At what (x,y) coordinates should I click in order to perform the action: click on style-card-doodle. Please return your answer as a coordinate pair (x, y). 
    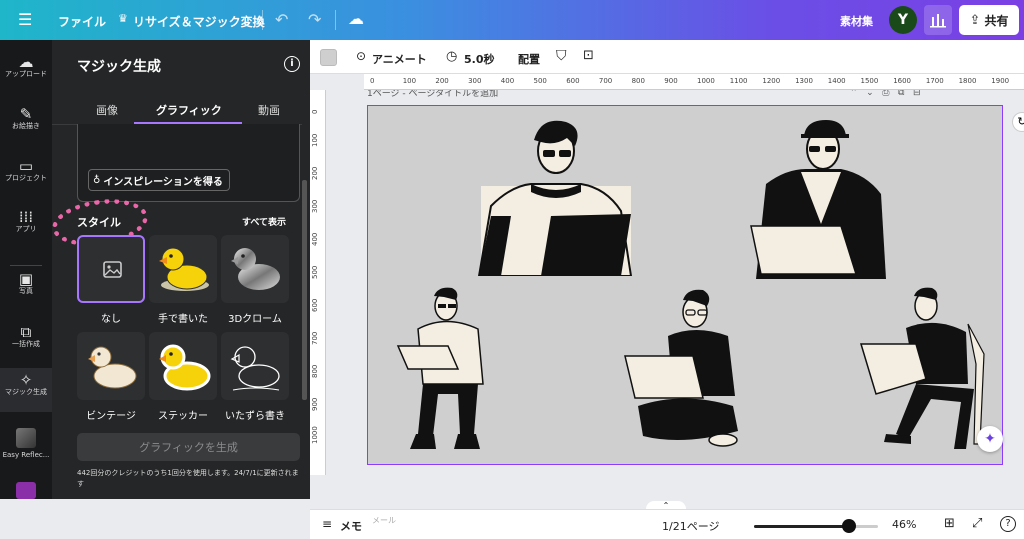
    Looking at the image, I should click on (255, 366).